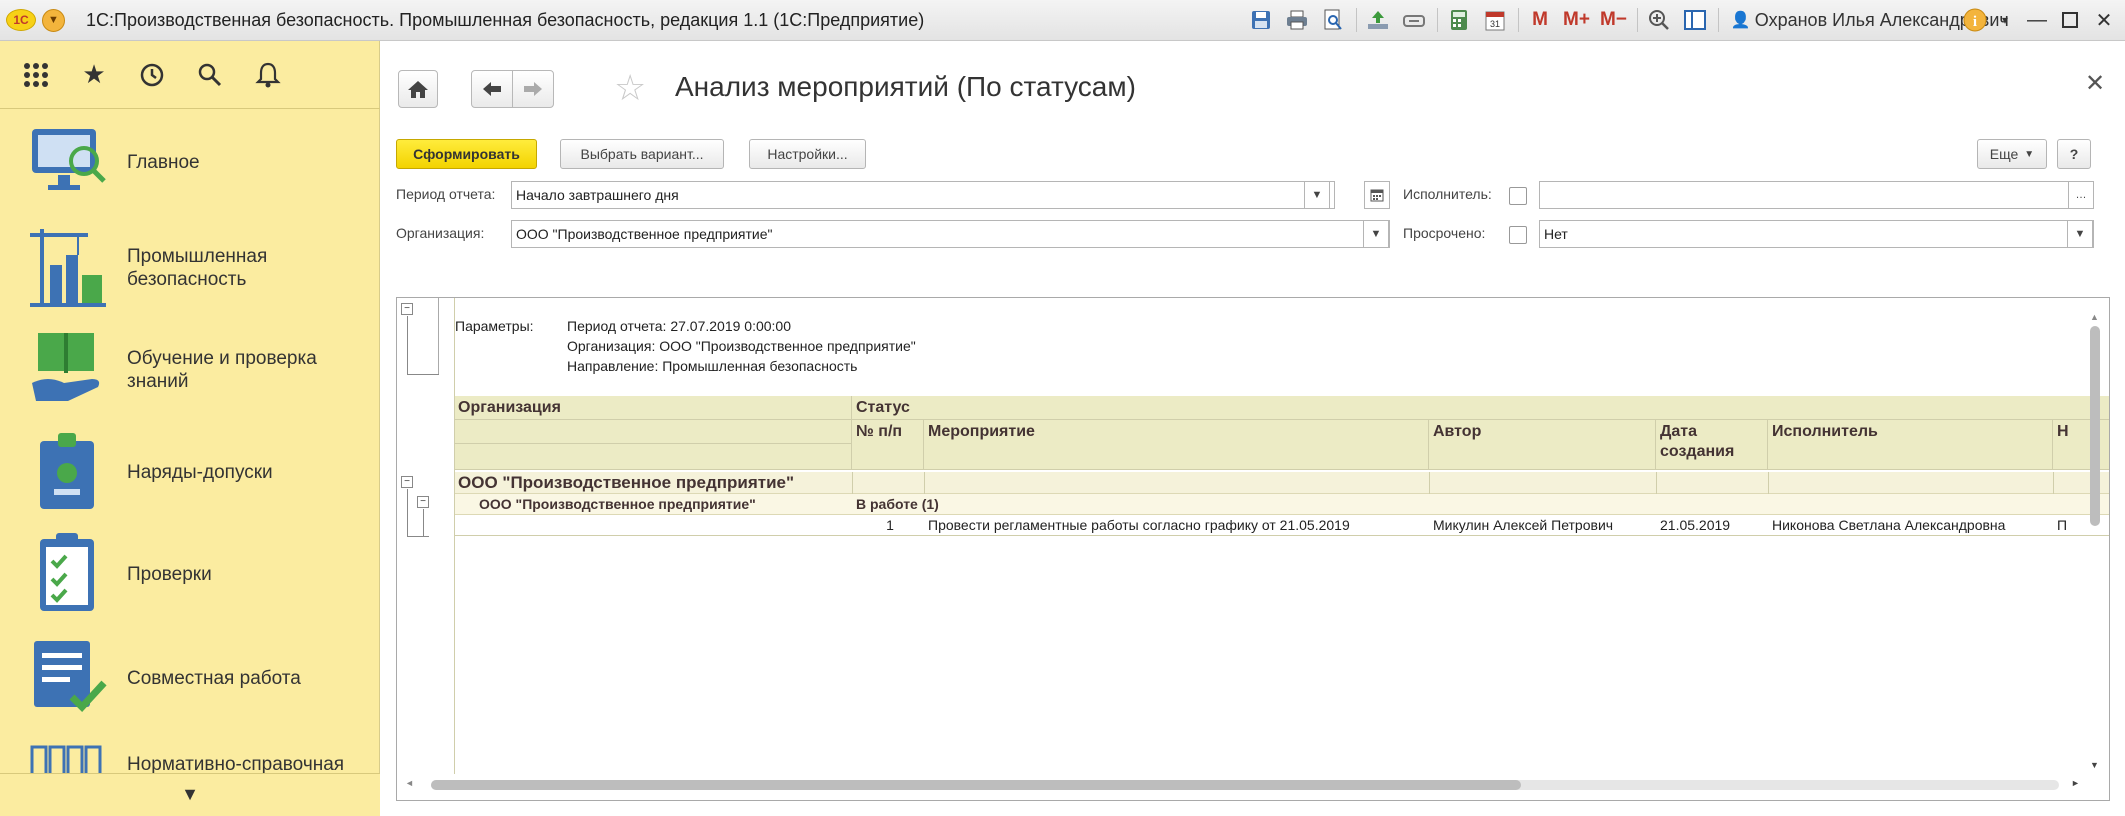 Image resolution: width=2125 pixels, height=816 pixels. I want to click on page-title: Анализ мероприятий (По статусам), so click(905, 86).